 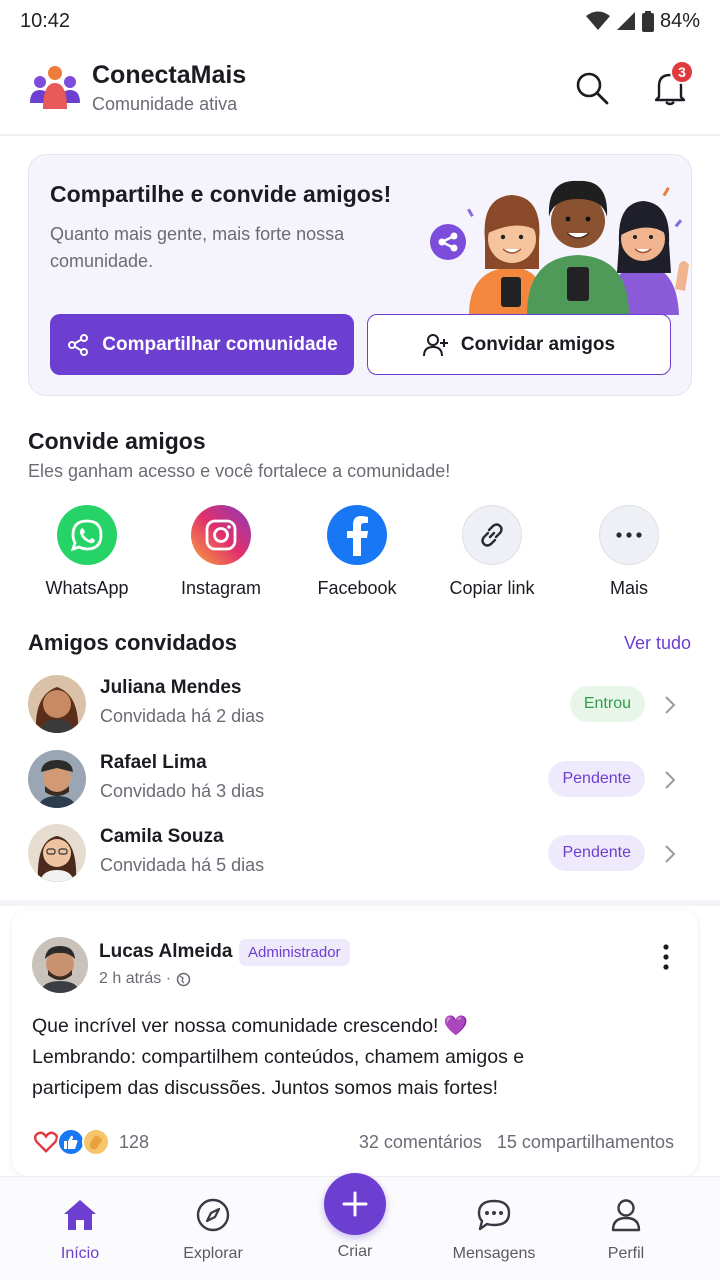 What do you see at coordinates (626, 1215) in the screenshot?
I see `user-icon` at bounding box center [626, 1215].